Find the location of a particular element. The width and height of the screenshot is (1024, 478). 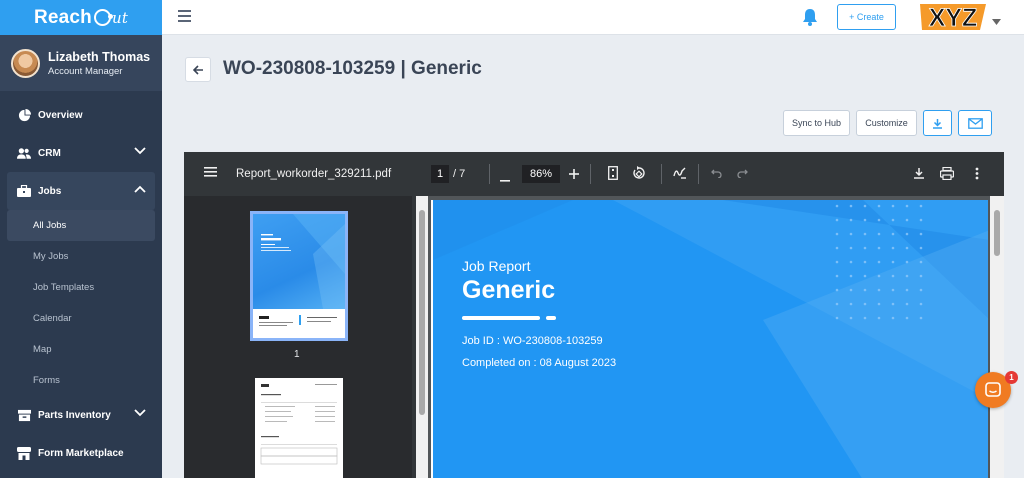

sidebar-subitem-map: Map is located at coordinates (81, 349).